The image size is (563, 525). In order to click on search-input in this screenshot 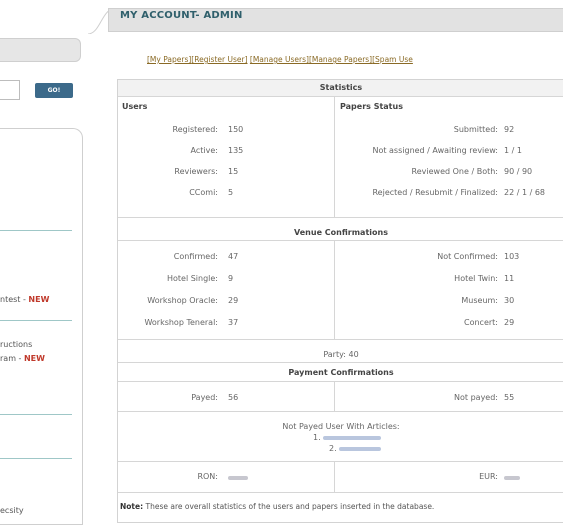, I will do `click(10, 90)`.